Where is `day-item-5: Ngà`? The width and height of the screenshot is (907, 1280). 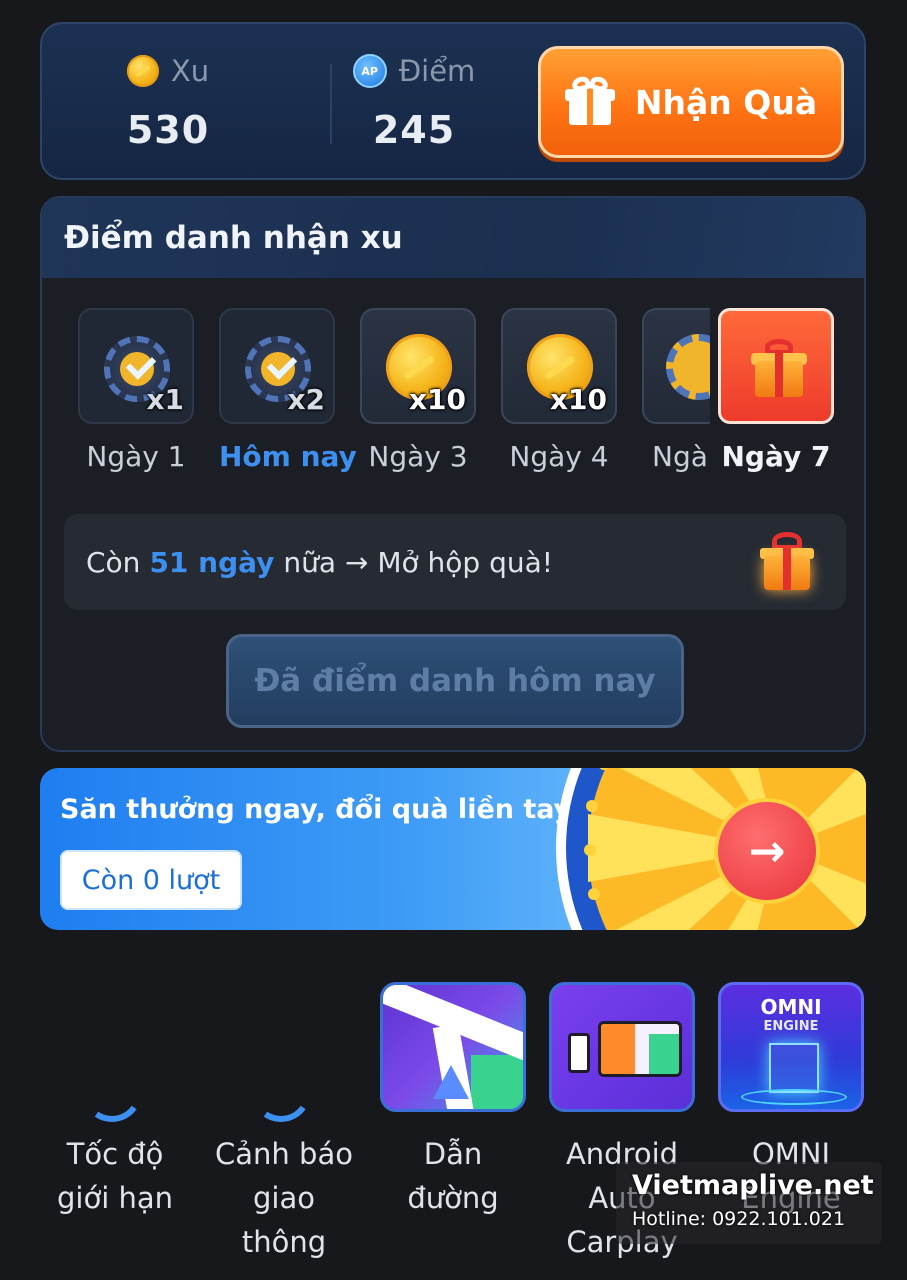
day-item-5: Ngà is located at coordinates (682, 390).